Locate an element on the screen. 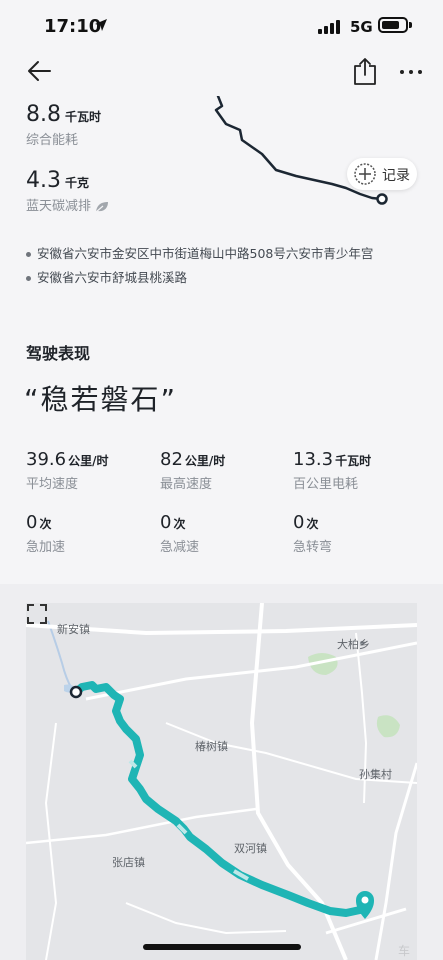  energy-value: 8.8 千瓦时 is located at coordinates (64, 114).